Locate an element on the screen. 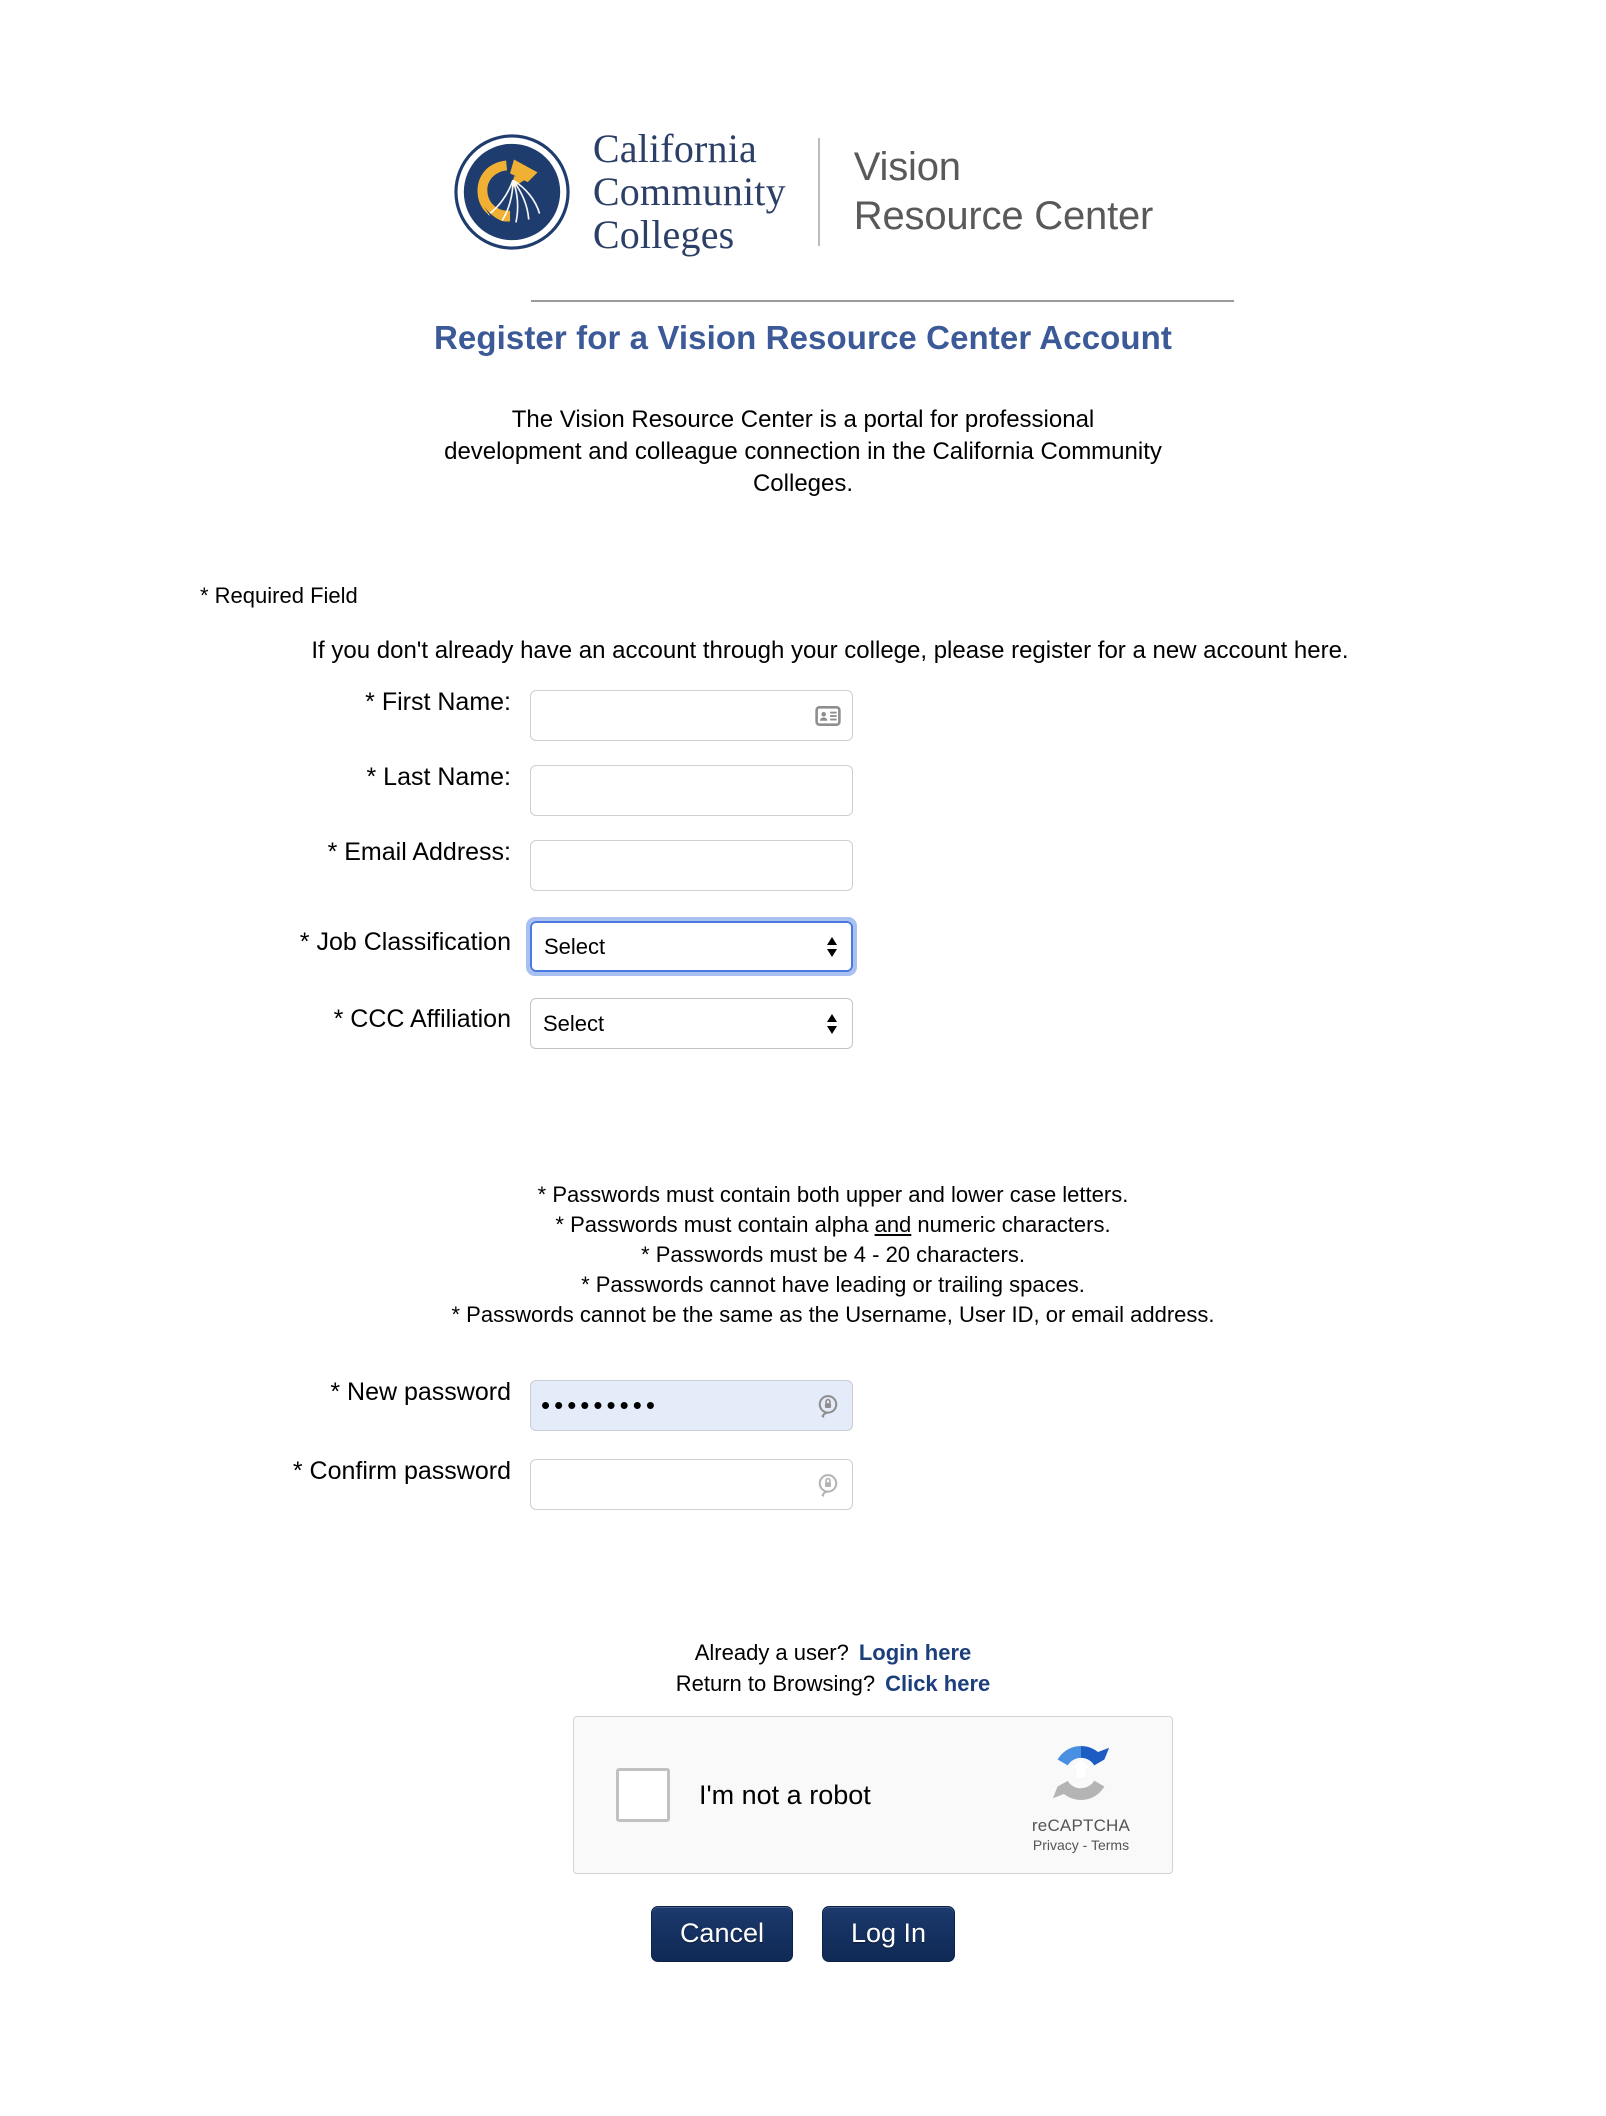 Image resolution: width=1606 pixels, height=2116 pixels. click-here-link: Click here is located at coordinates (937, 1683).